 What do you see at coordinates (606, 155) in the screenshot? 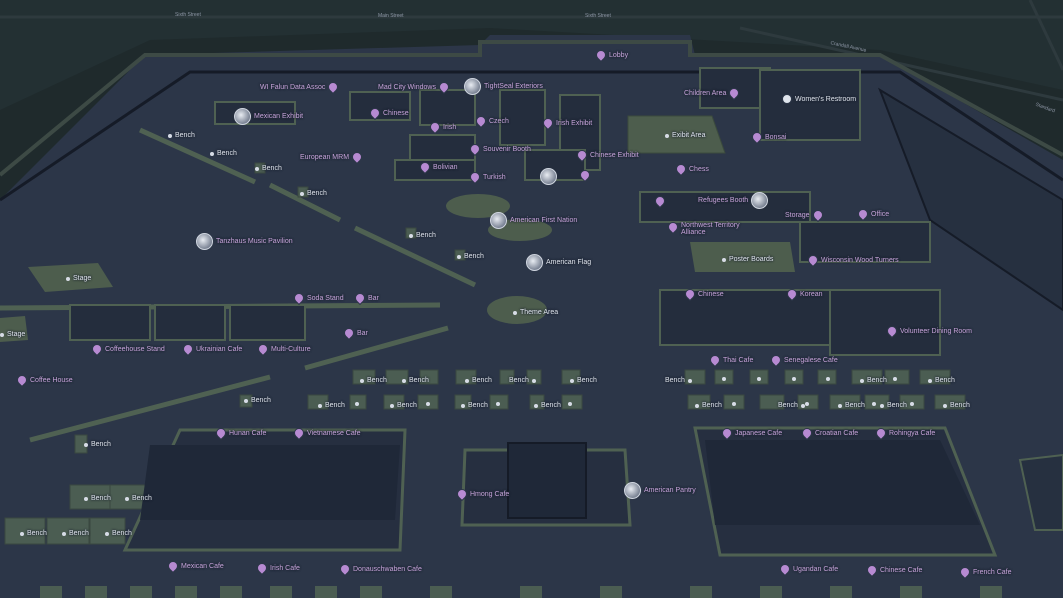
I see `poi-chinese-exhibit: Chinese Exhibit` at bounding box center [606, 155].